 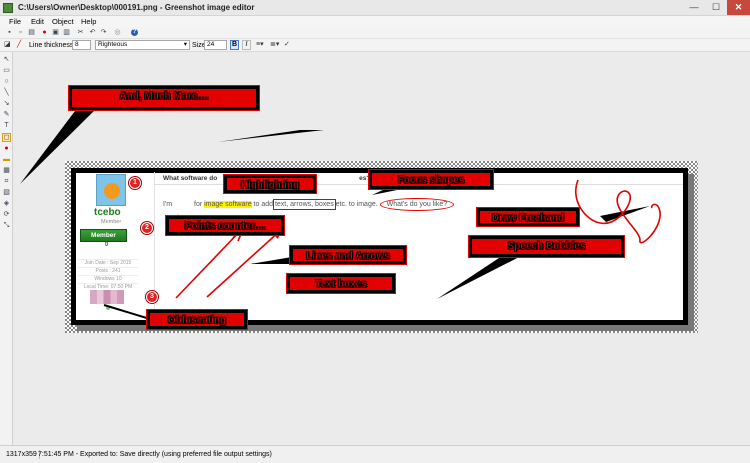 What do you see at coordinates (375, 21) in the screenshot?
I see `menu-bar: File Edit Object Help` at bounding box center [375, 21].